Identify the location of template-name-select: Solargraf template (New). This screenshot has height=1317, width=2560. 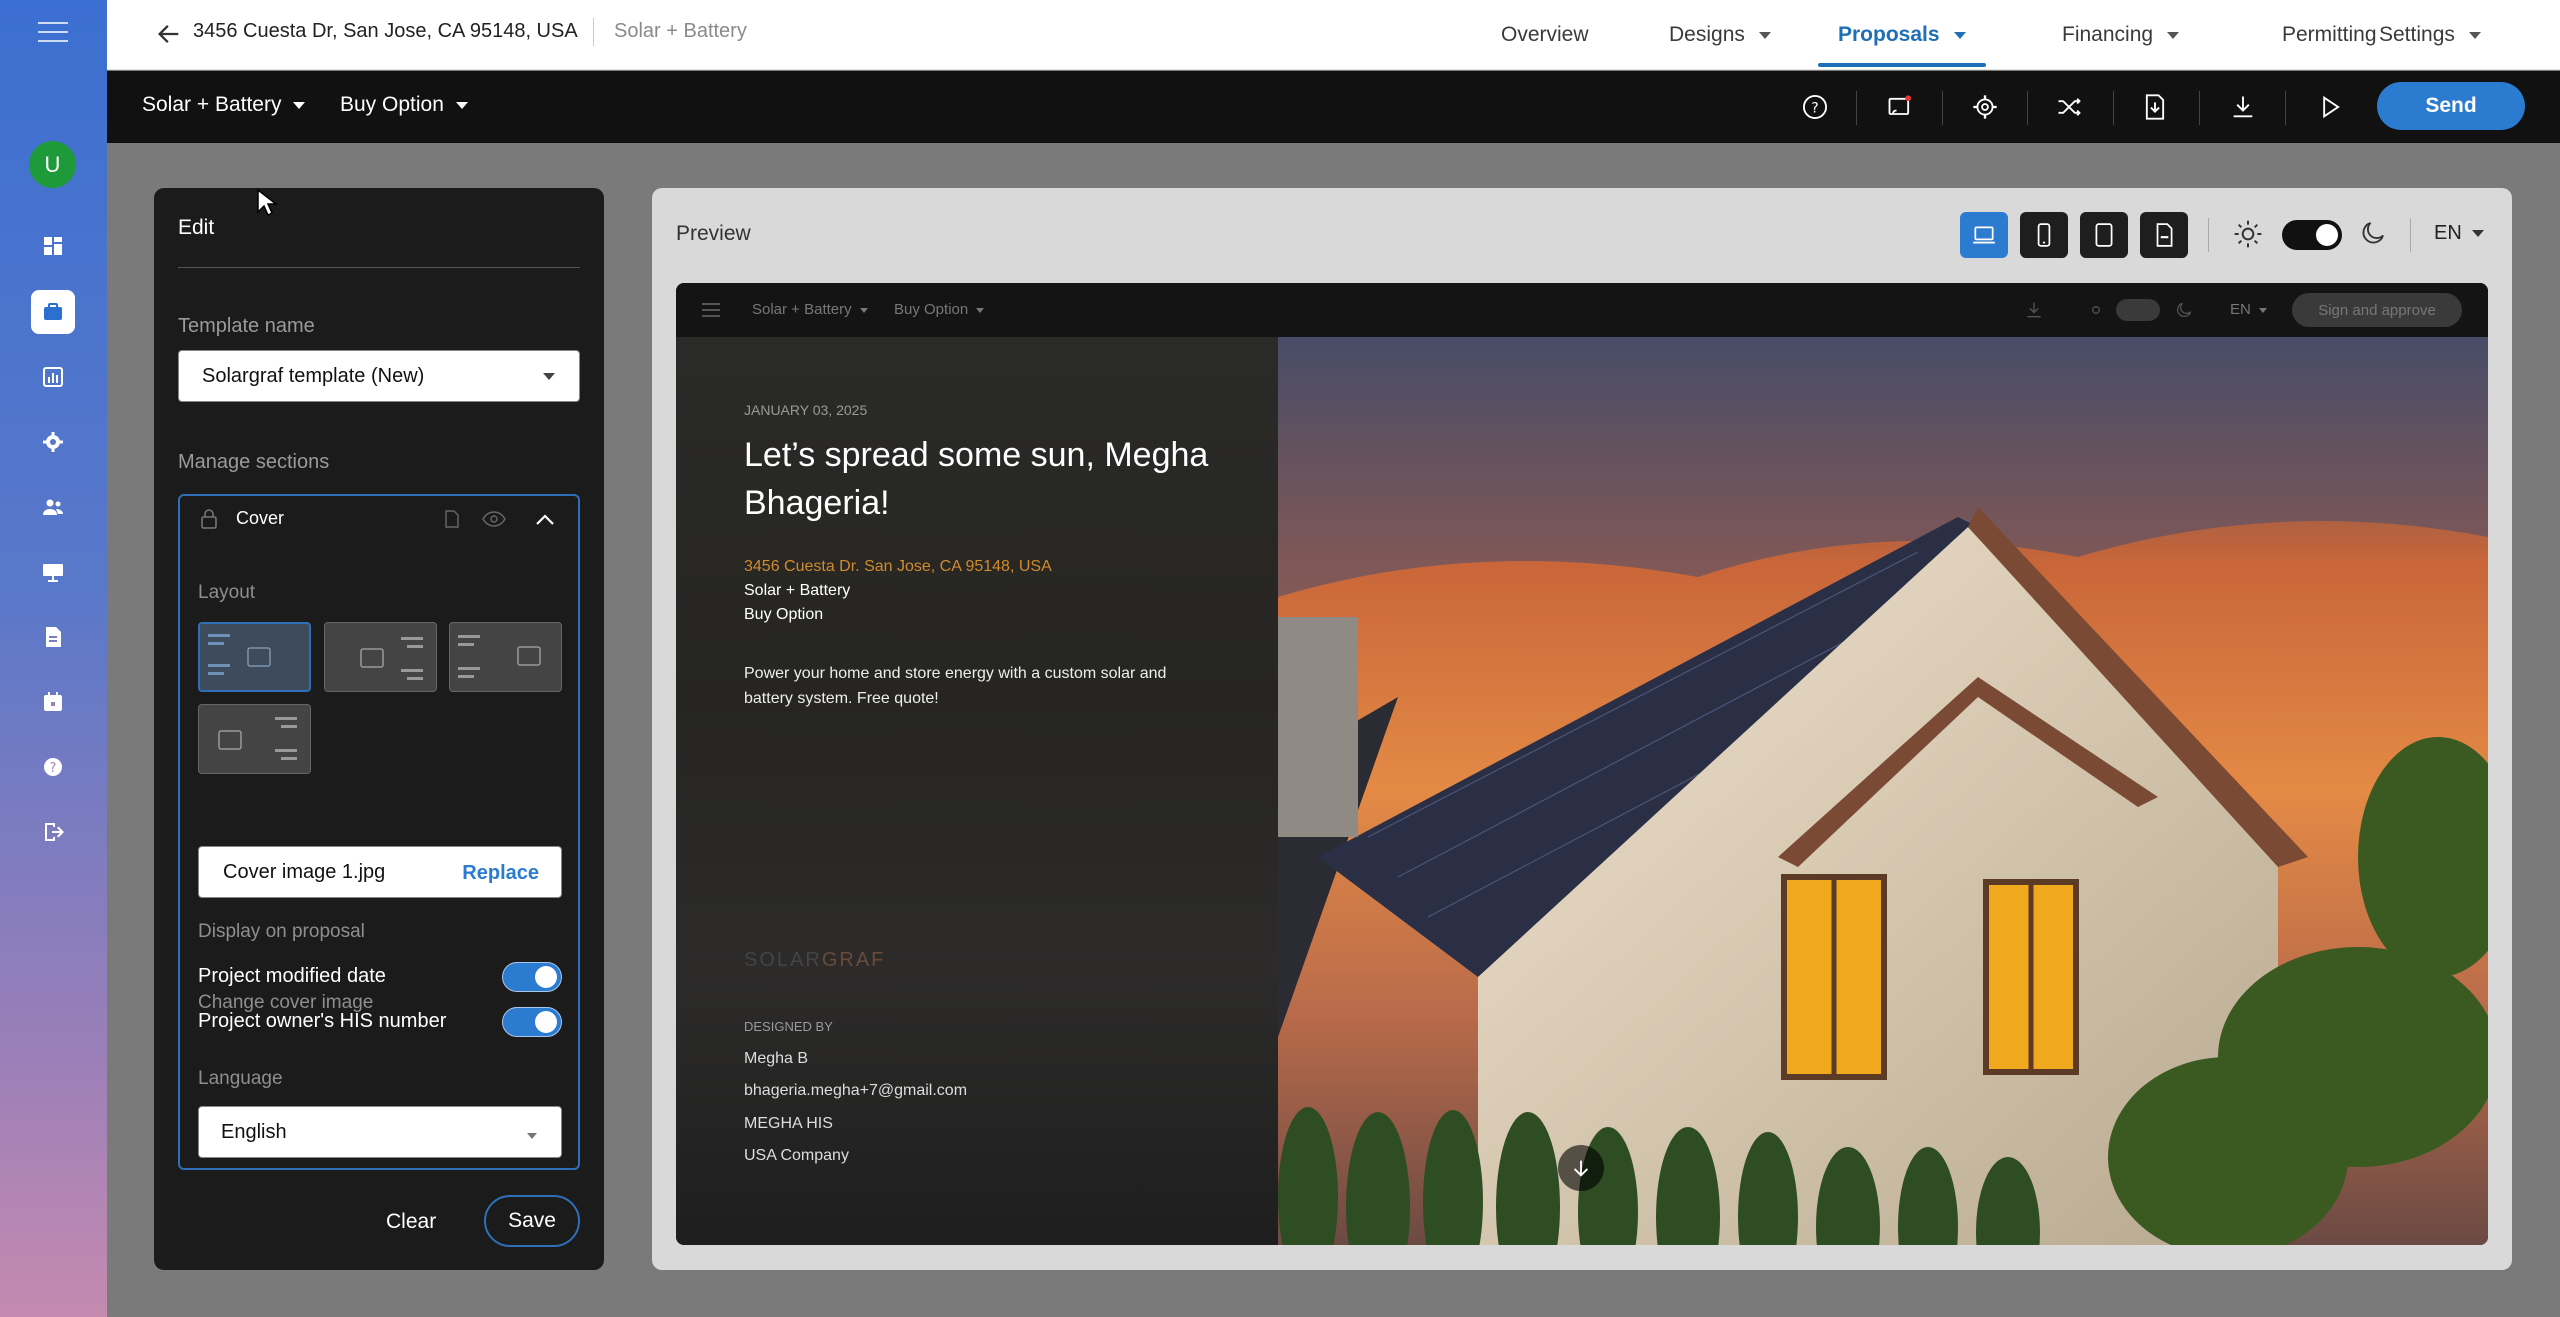
(379, 376).